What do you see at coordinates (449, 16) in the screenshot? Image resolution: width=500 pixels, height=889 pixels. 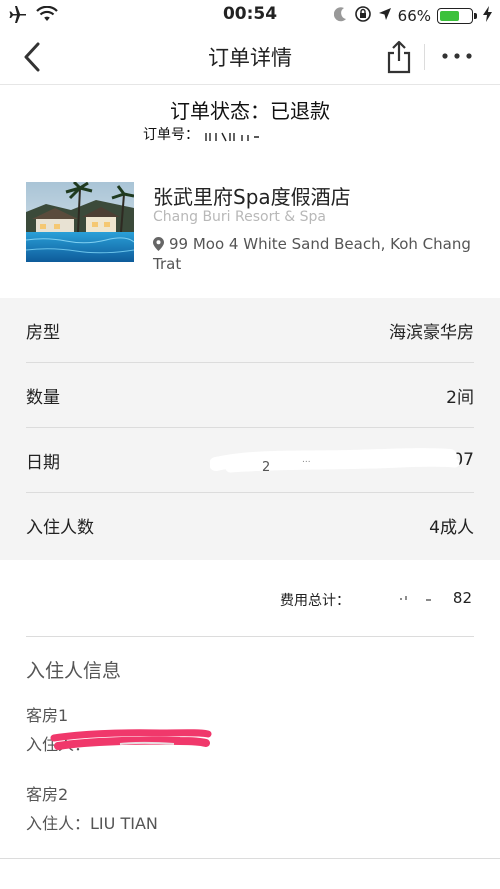 I see `battery-fill` at bounding box center [449, 16].